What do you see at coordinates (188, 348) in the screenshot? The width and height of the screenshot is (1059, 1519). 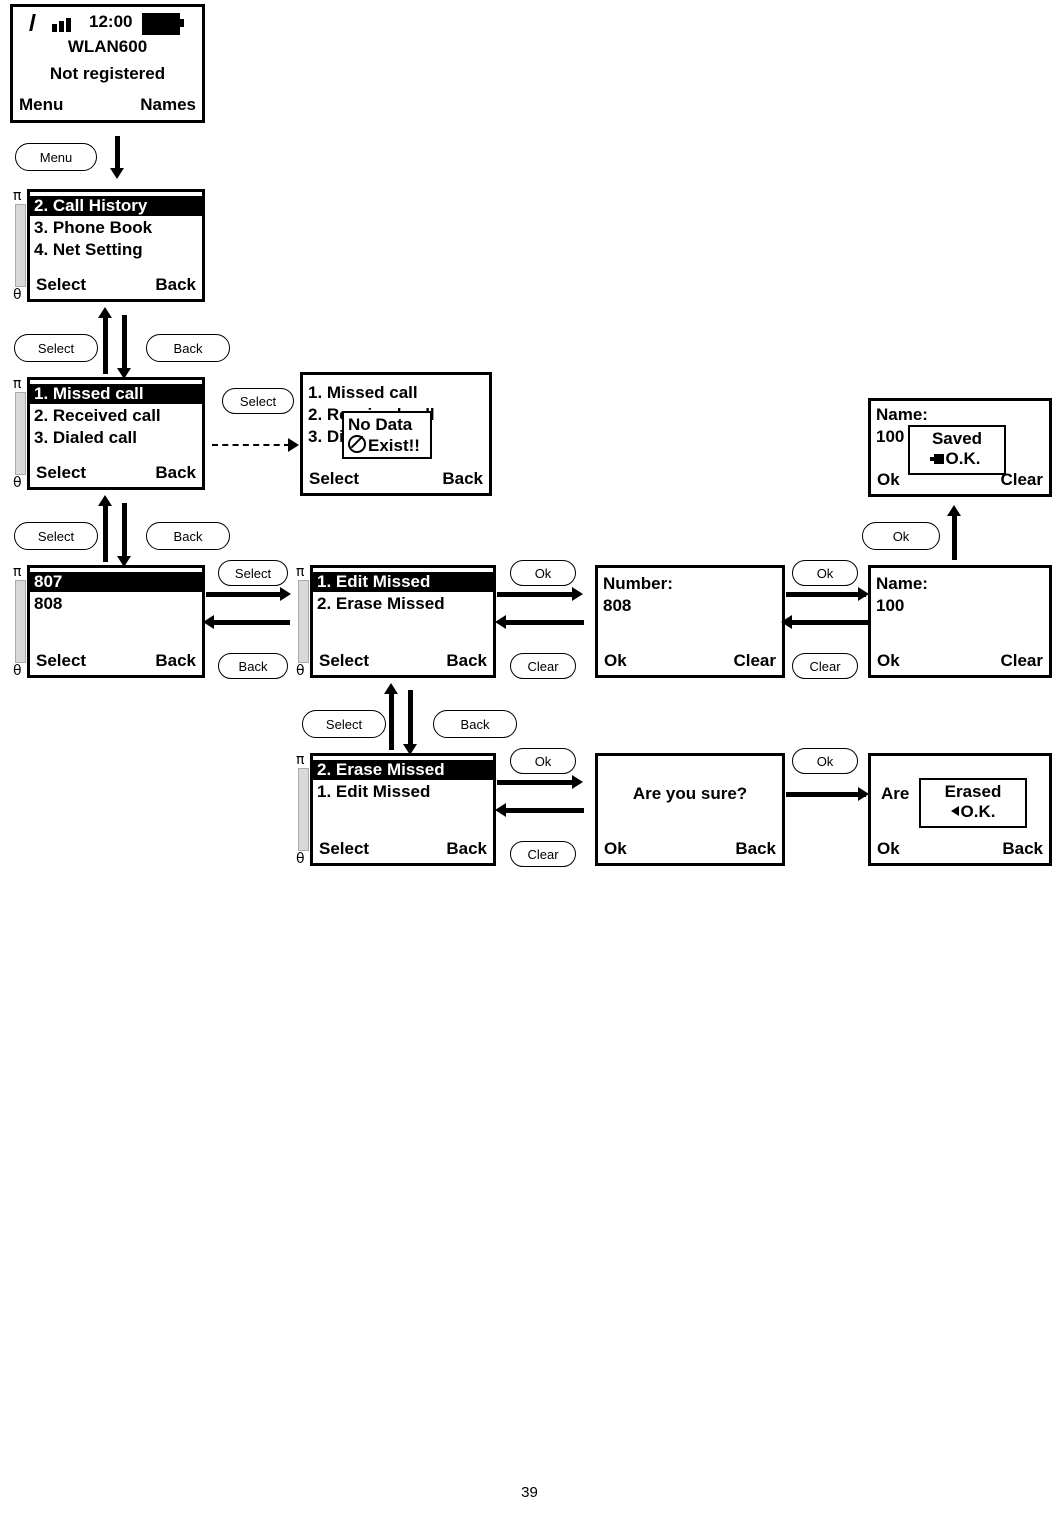 I see `key-back-1: Back` at bounding box center [188, 348].